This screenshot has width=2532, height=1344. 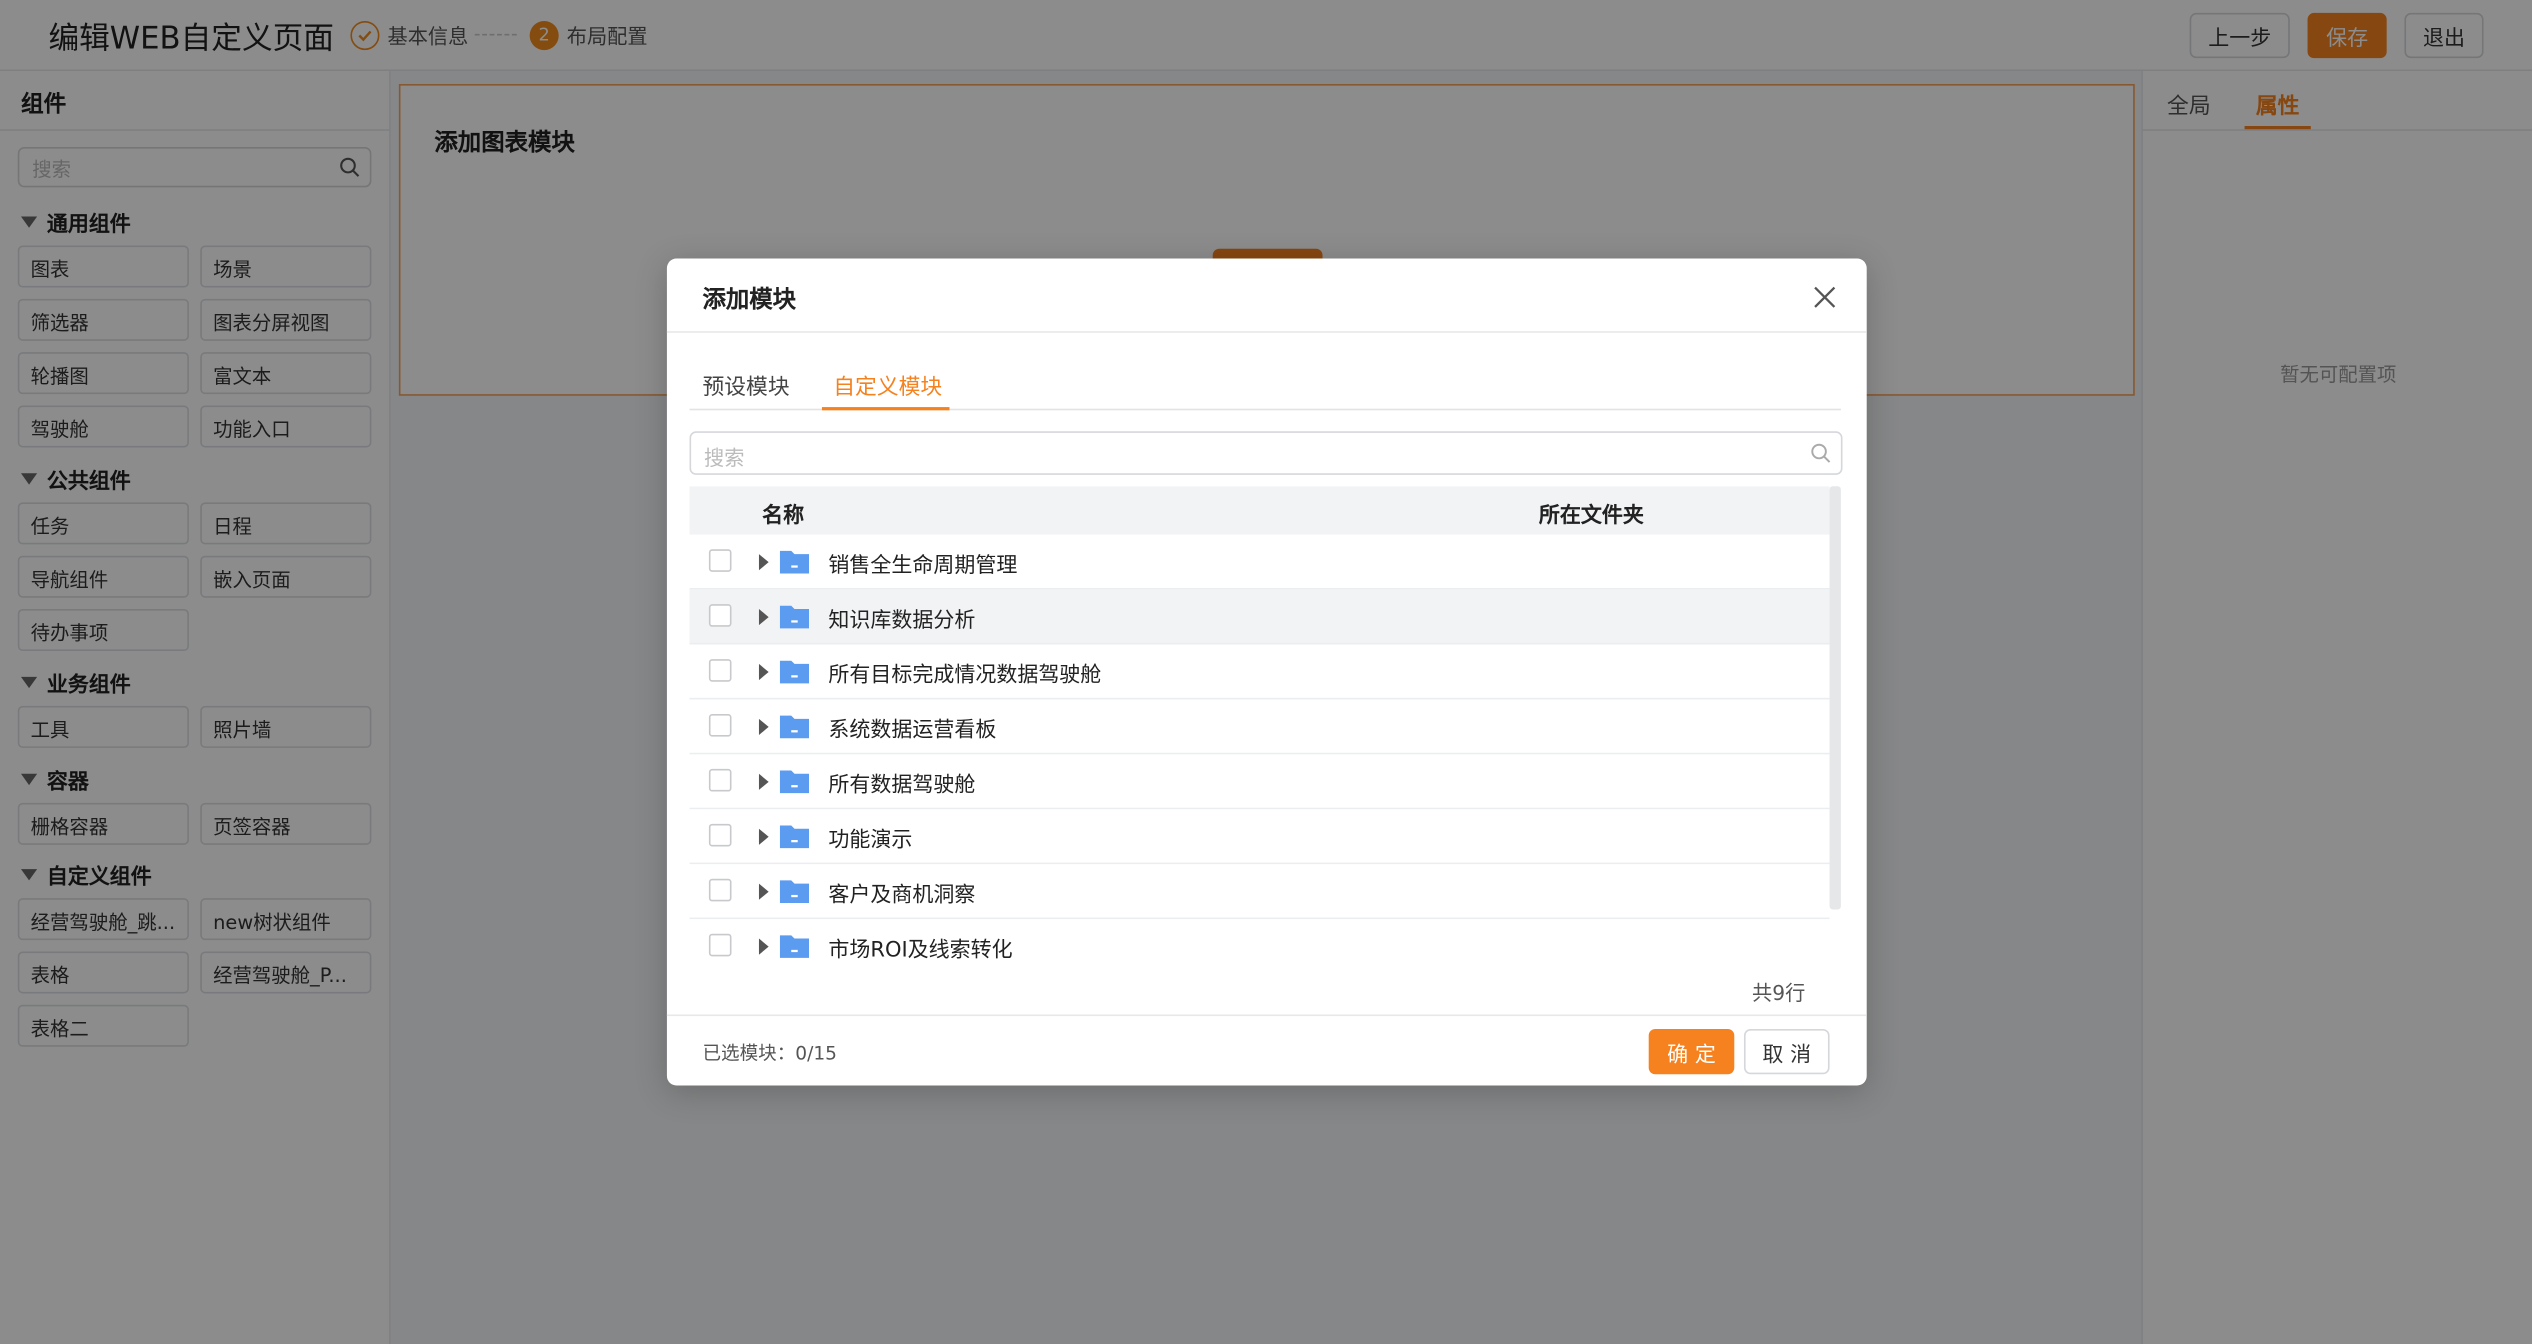 What do you see at coordinates (749, 300) in the screenshot?
I see `dialog-title: 添加模块` at bounding box center [749, 300].